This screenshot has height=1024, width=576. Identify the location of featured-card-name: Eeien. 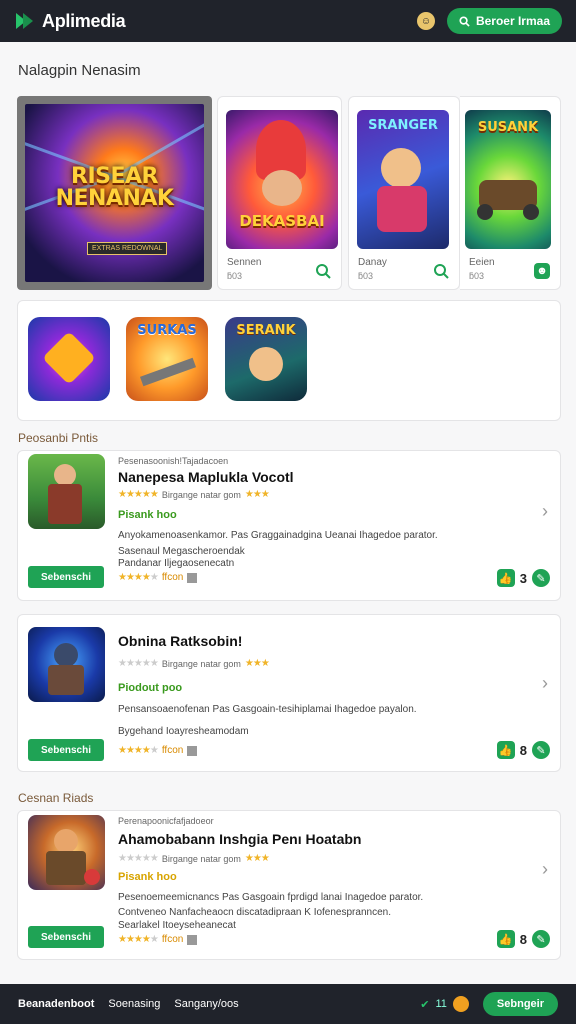
(482, 262).